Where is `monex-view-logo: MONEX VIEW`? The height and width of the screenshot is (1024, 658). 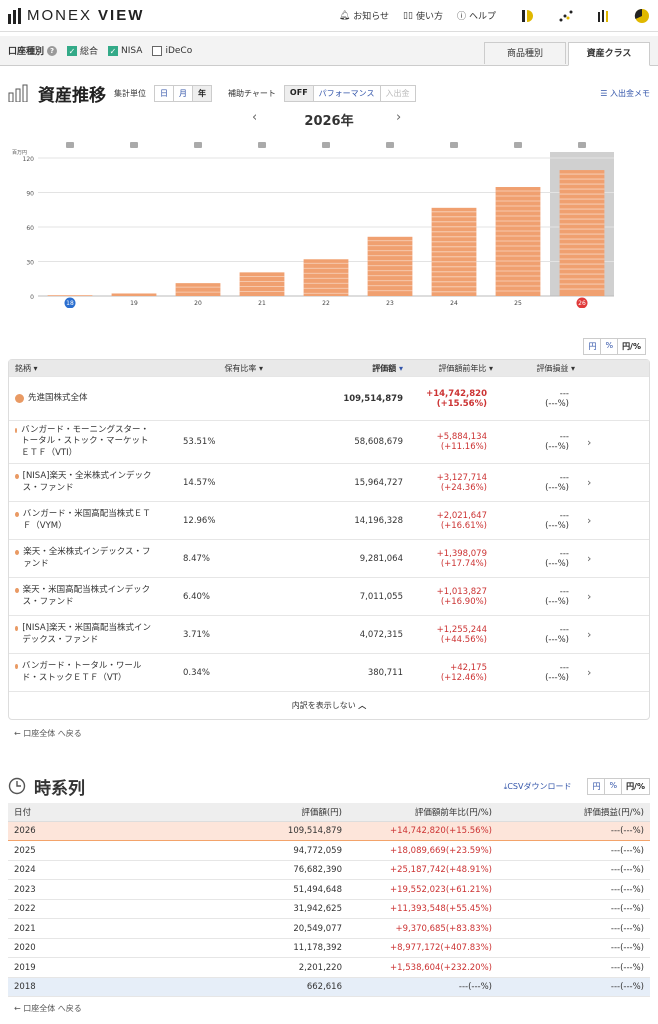 monex-view-logo: MONEX VIEW is located at coordinates (76, 15).